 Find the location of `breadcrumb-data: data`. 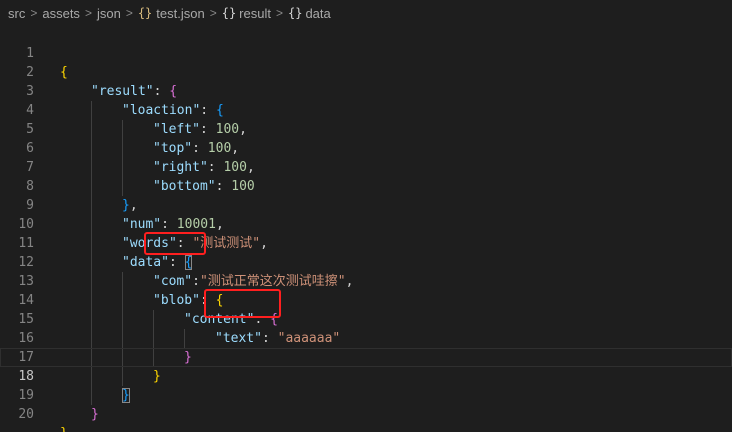

breadcrumb-data: data is located at coordinates (317, 13).